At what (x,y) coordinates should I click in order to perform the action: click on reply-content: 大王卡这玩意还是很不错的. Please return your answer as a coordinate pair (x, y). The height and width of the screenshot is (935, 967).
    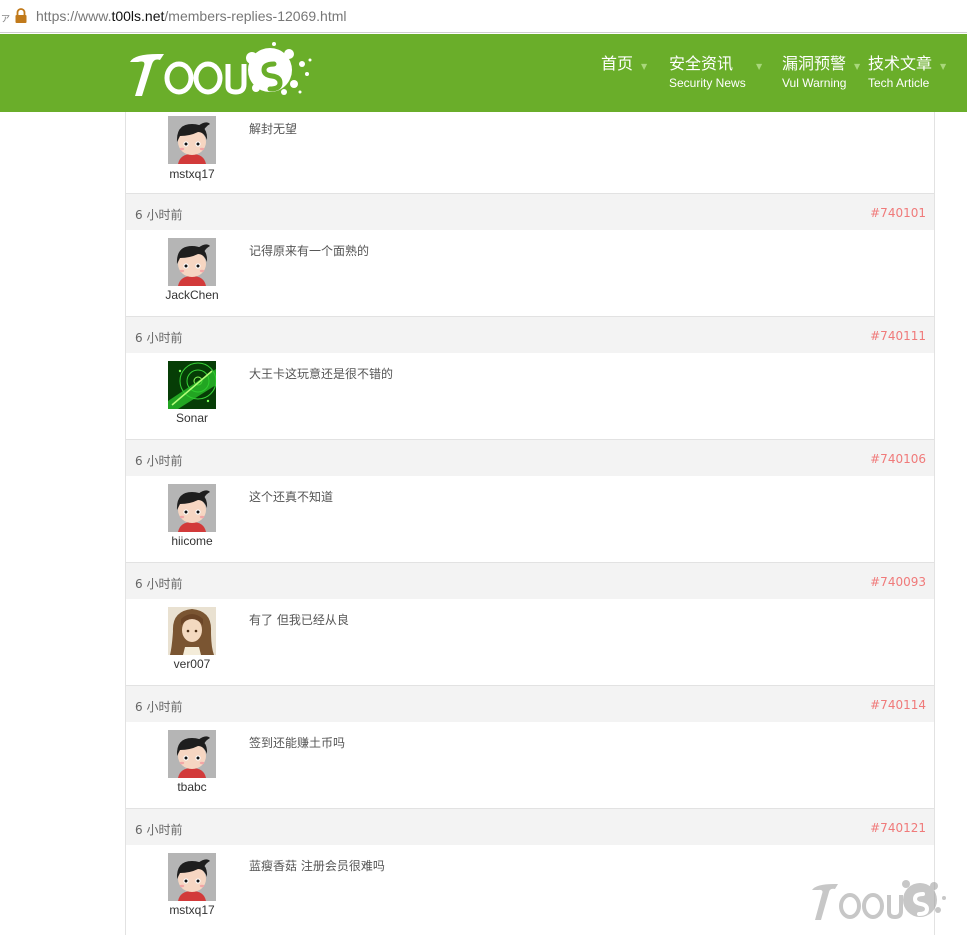
    Looking at the image, I should click on (321, 374).